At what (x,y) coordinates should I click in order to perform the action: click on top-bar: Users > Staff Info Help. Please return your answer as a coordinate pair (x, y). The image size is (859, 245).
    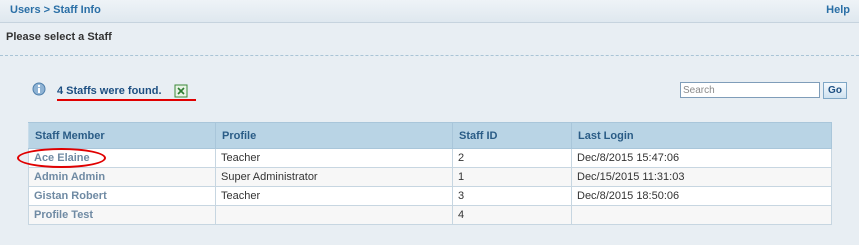
    Looking at the image, I should click on (429, 11).